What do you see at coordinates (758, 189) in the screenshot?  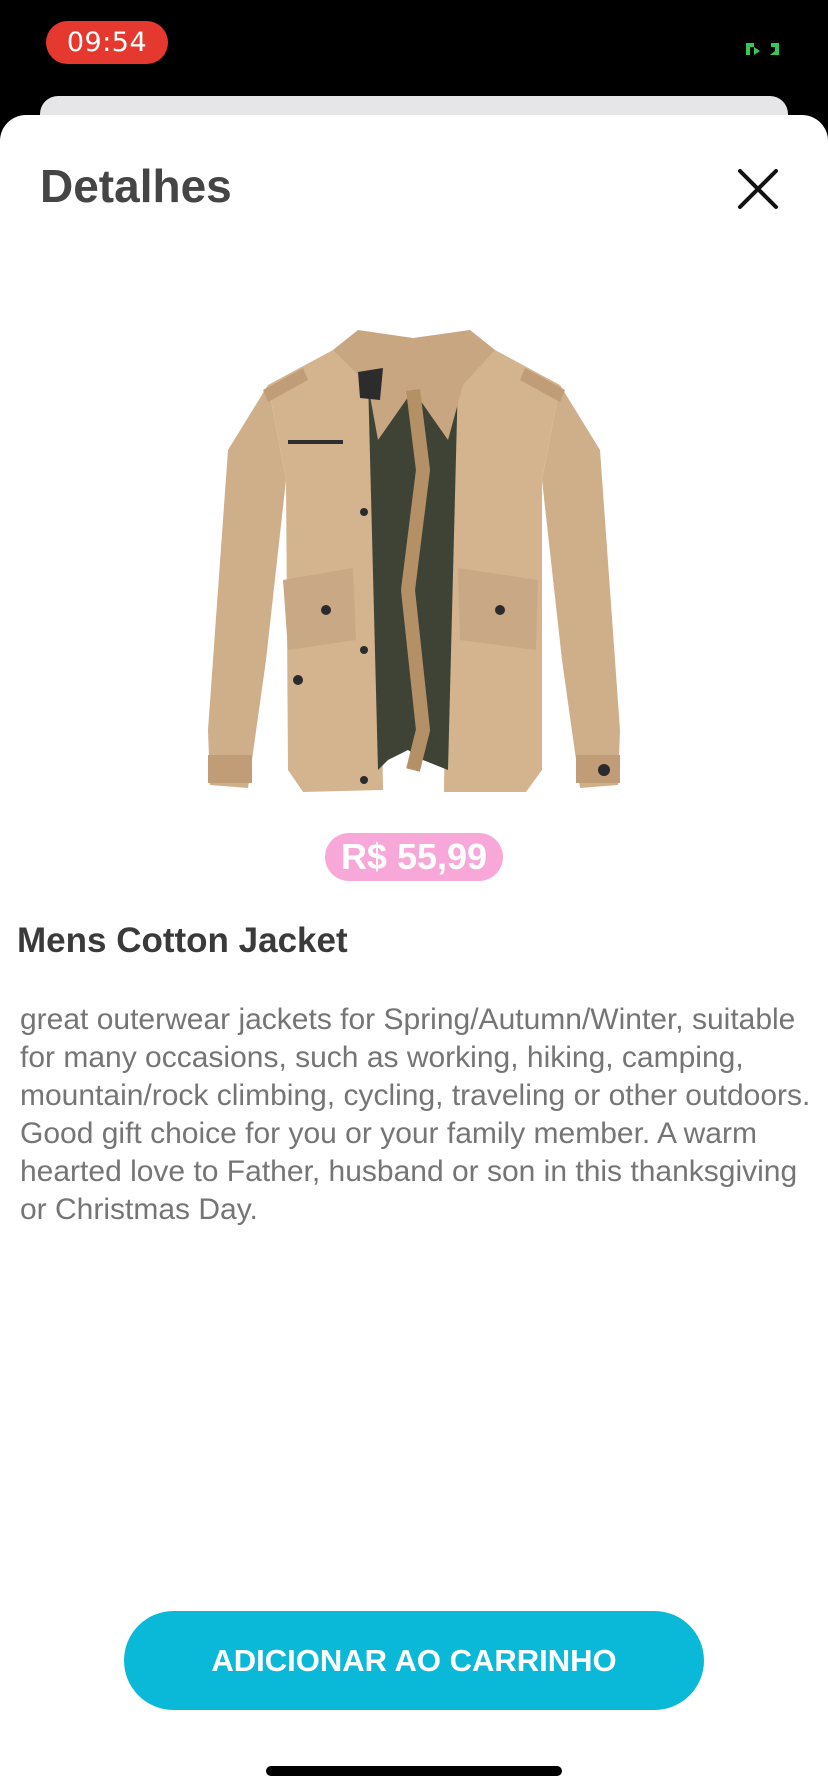 I see `close-icon` at bounding box center [758, 189].